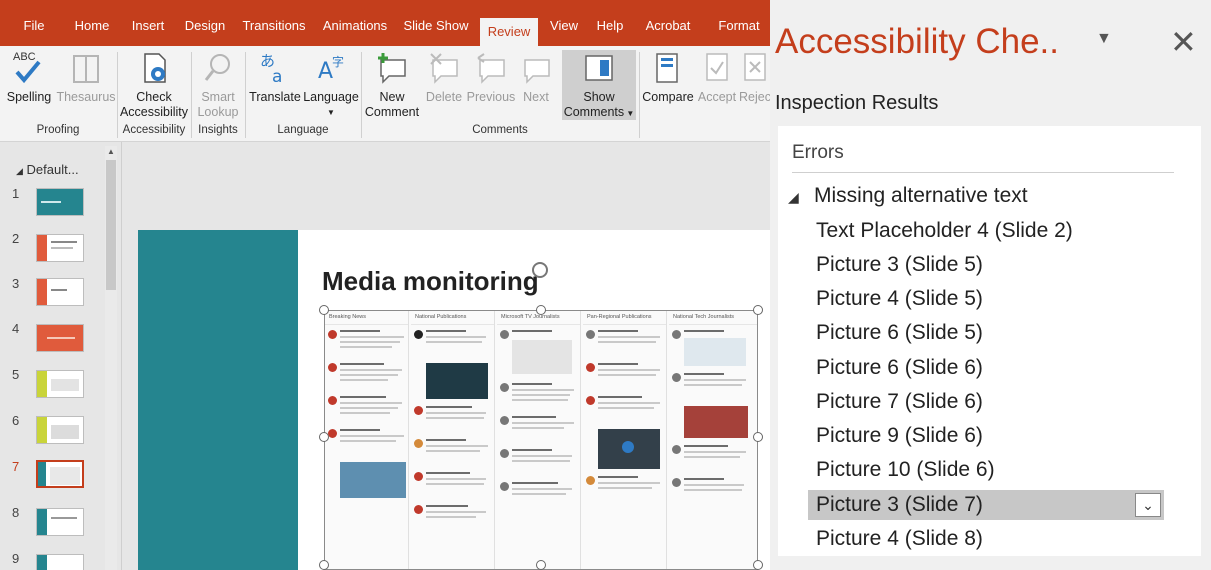 The height and width of the screenshot is (570, 1211). Describe the element at coordinates (303, 130) in the screenshot. I see `group-language: Language` at that location.